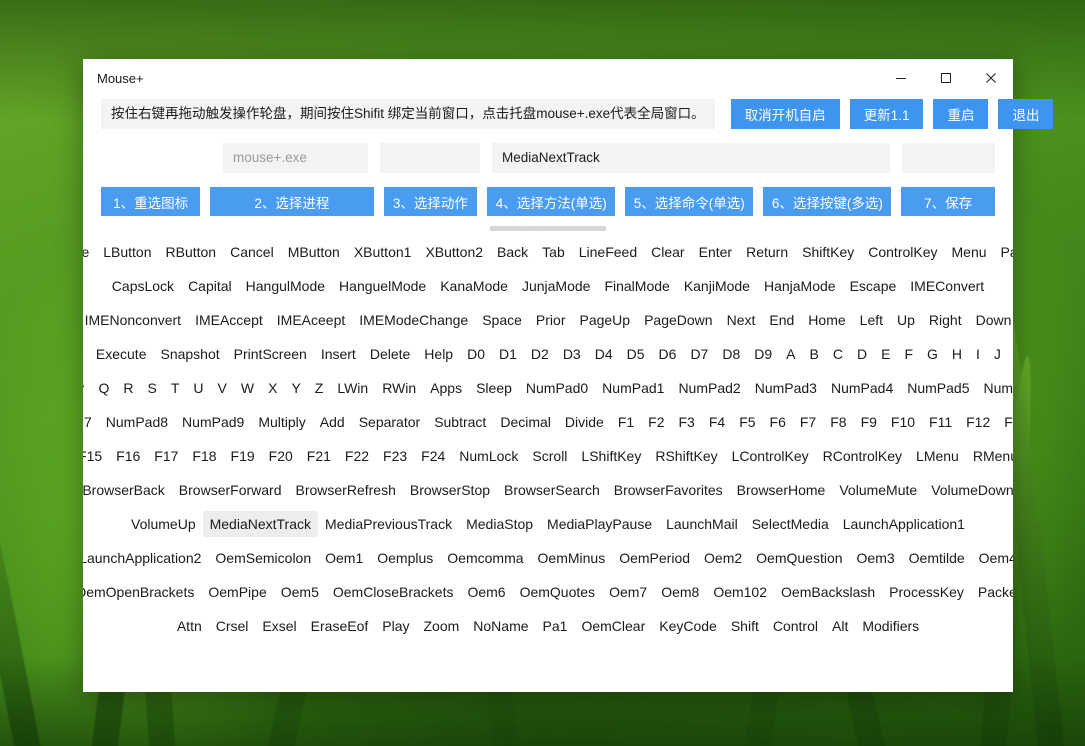 The height and width of the screenshot is (746, 1085). What do you see at coordinates (900, 78) in the screenshot?
I see `minimize-button` at bounding box center [900, 78].